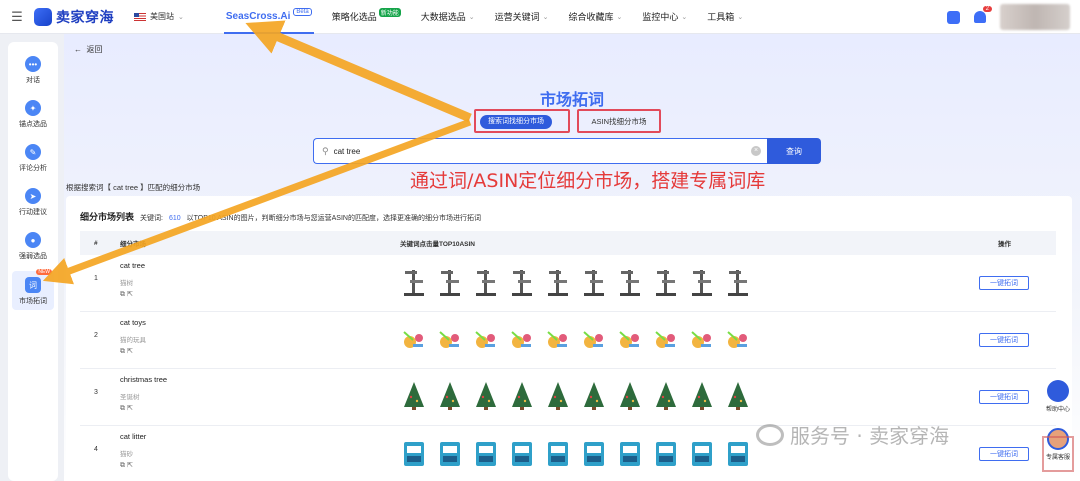 The height and width of the screenshot is (481, 1080). I want to click on segment-keyword: cat litter, so click(133, 436).